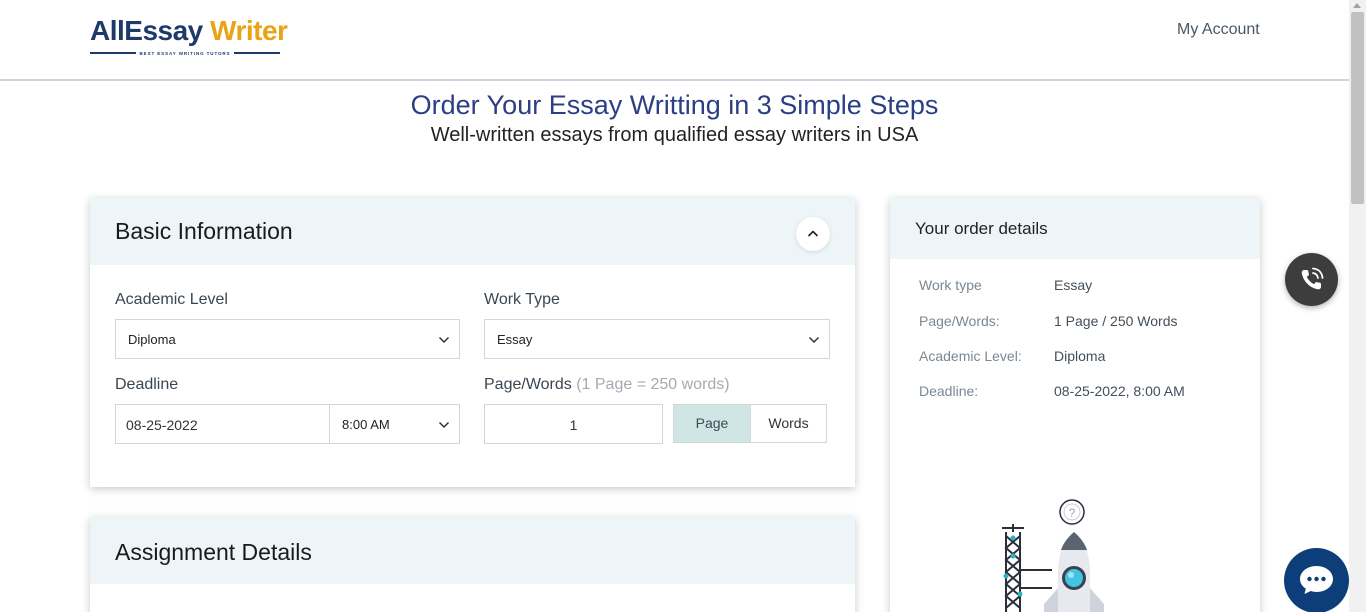 This screenshot has width=1366, height=612. I want to click on logo-text-writer: Writer, so click(249, 30).